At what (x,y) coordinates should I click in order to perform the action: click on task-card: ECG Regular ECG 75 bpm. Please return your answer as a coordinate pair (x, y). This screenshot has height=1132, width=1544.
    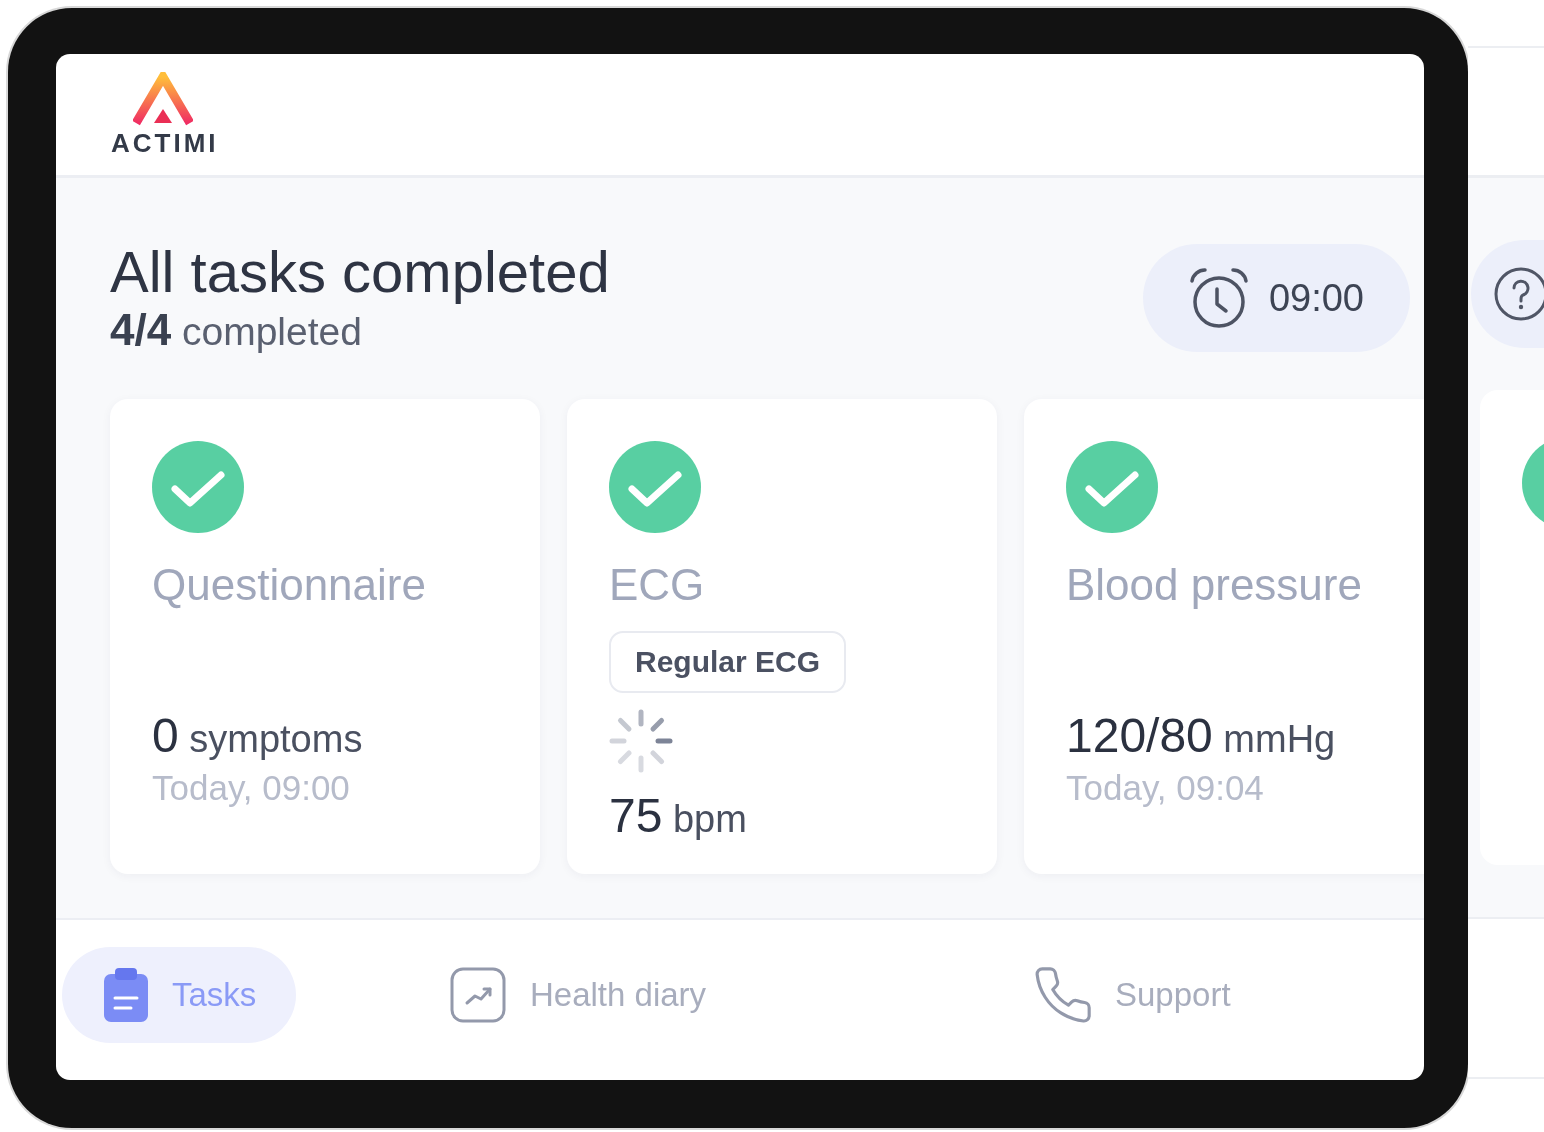
    Looking at the image, I should click on (782, 636).